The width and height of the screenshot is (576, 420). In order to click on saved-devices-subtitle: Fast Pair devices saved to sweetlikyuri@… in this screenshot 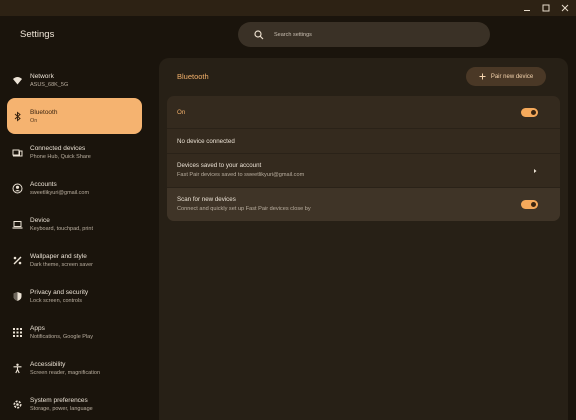, I will do `click(241, 175)`.